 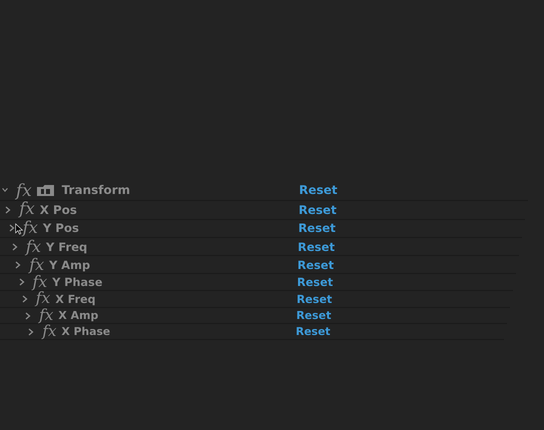 I want to click on effect-name: X Freq, so click(x=75, y=299).